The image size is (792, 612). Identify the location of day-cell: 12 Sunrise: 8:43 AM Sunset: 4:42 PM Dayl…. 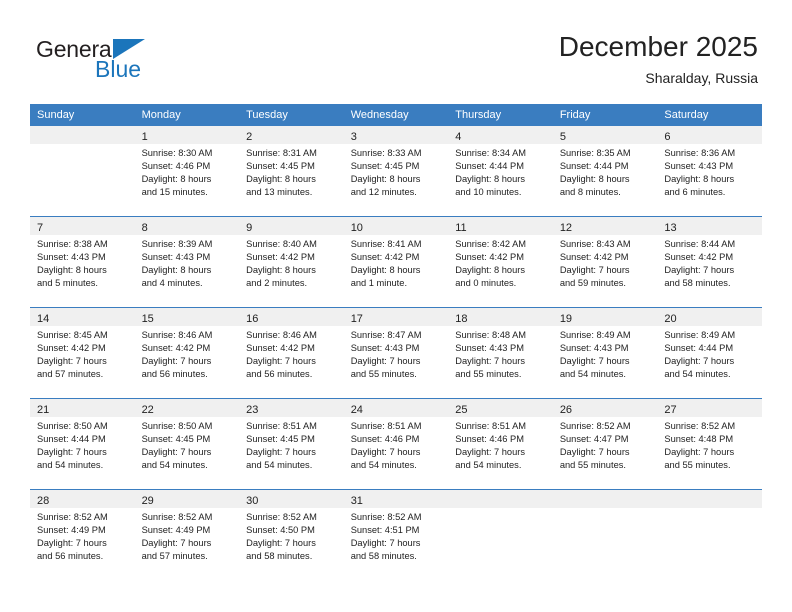
(605, 262).